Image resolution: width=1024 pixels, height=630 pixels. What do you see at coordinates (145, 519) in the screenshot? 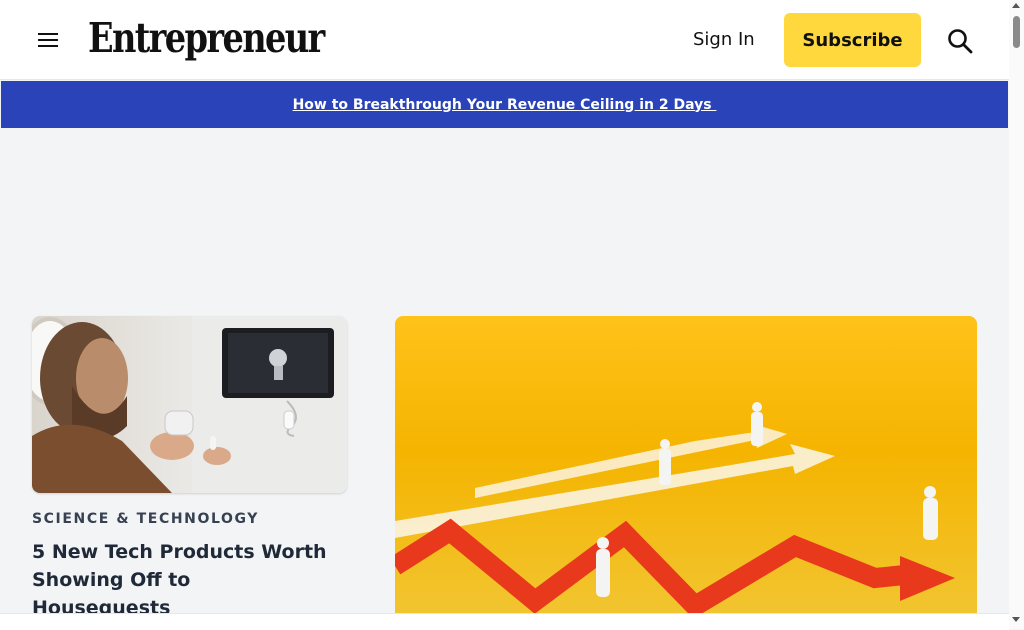
I see `article-category: SCIENCE & TECHNOLOGY` at bounding box center [145, 519].